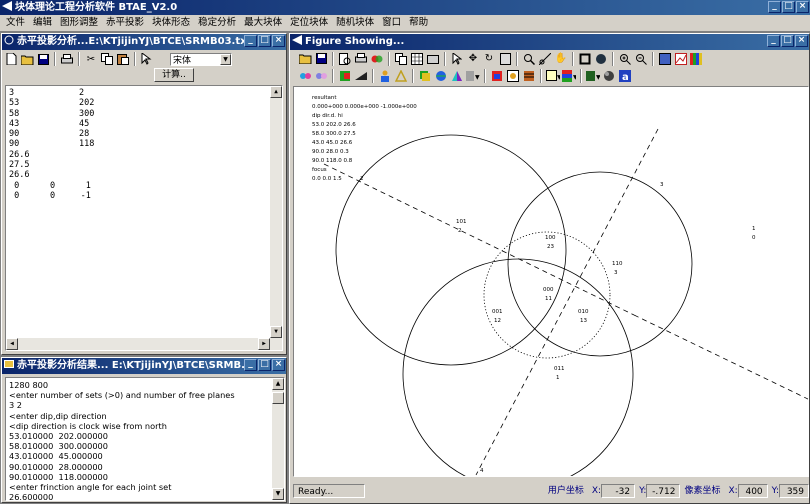 The width and height of the screenshot is (810, 504). I want to click on hand-icon: ✋, so click(561, 59).